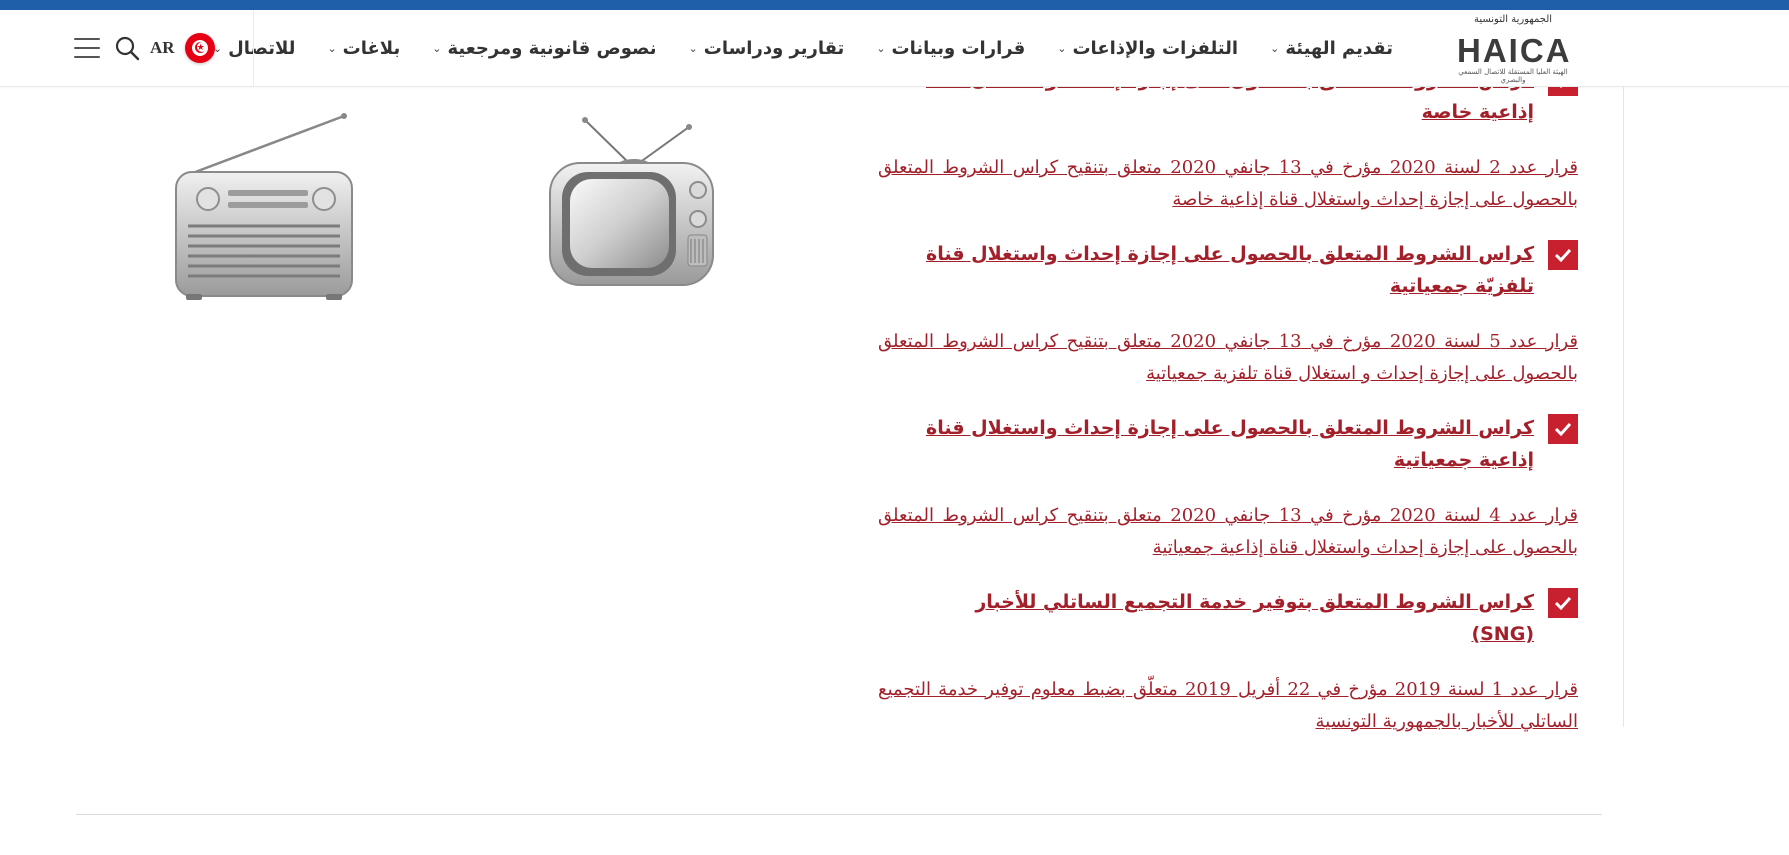 The image size is (1789, 855). Describe the element at coordinates (264, 206) in the screenshot. I see `radio-icon` at that location.